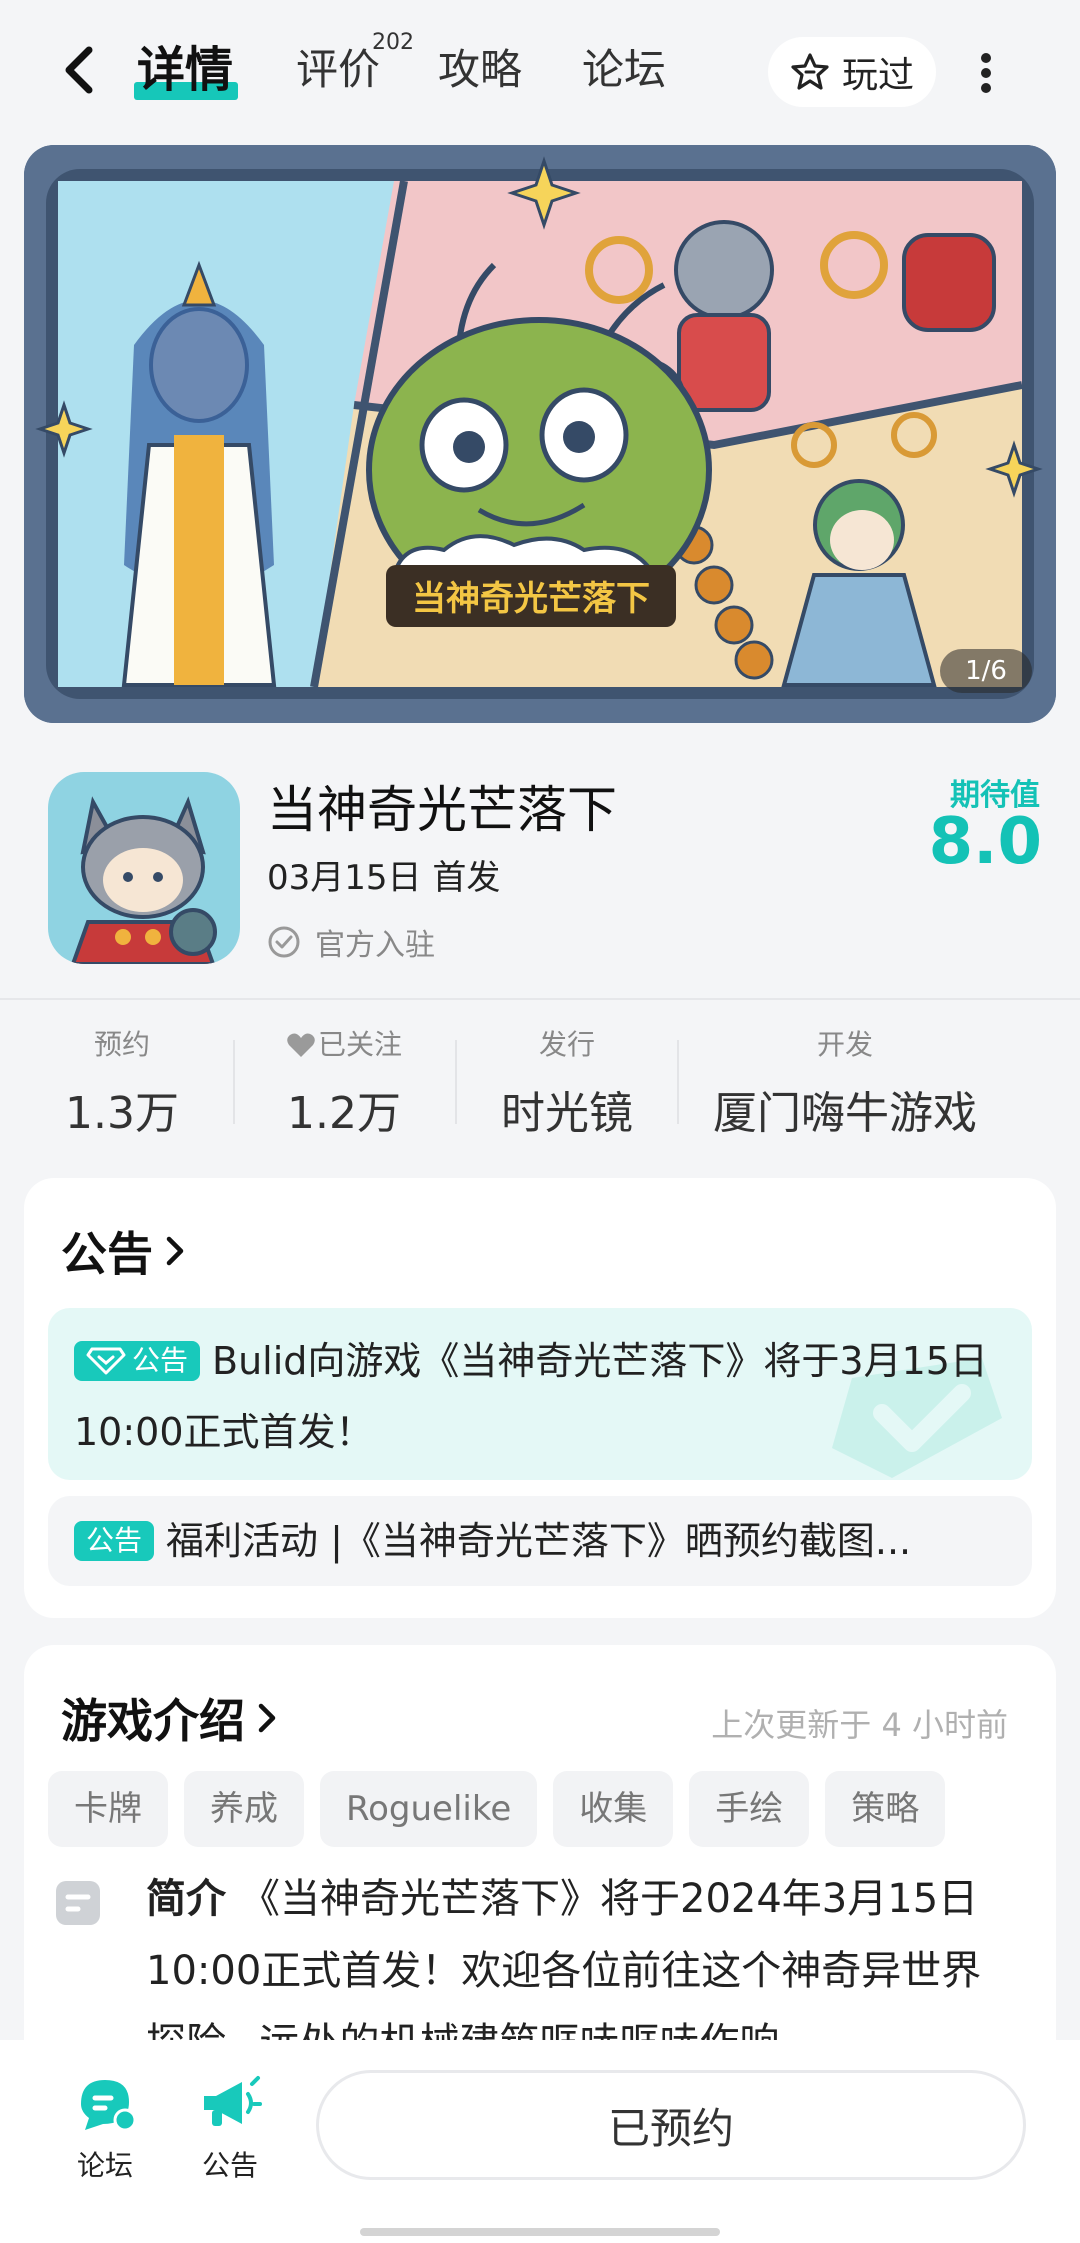 The width and height of the screenshot is (1080, 2243). I want to click on stat-label: 已关注, so click(359, 1044).